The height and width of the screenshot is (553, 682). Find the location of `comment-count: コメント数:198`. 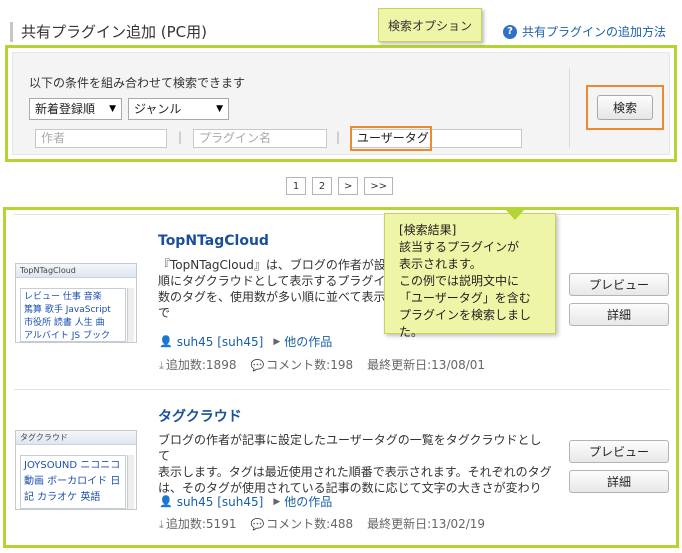

comment-count: コメント数:198 is located at coordinates (310, 365).